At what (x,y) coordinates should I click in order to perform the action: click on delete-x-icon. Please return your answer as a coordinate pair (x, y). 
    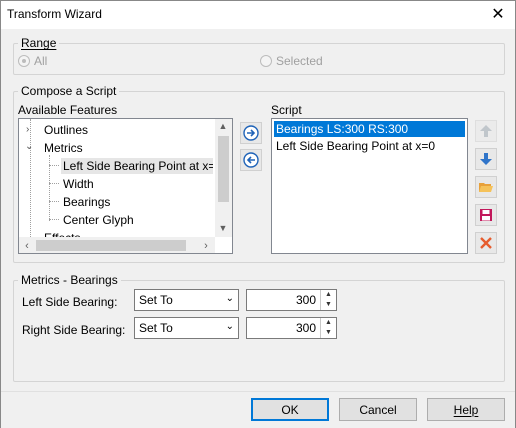
    Looking at the image, I should click on (486, 243).